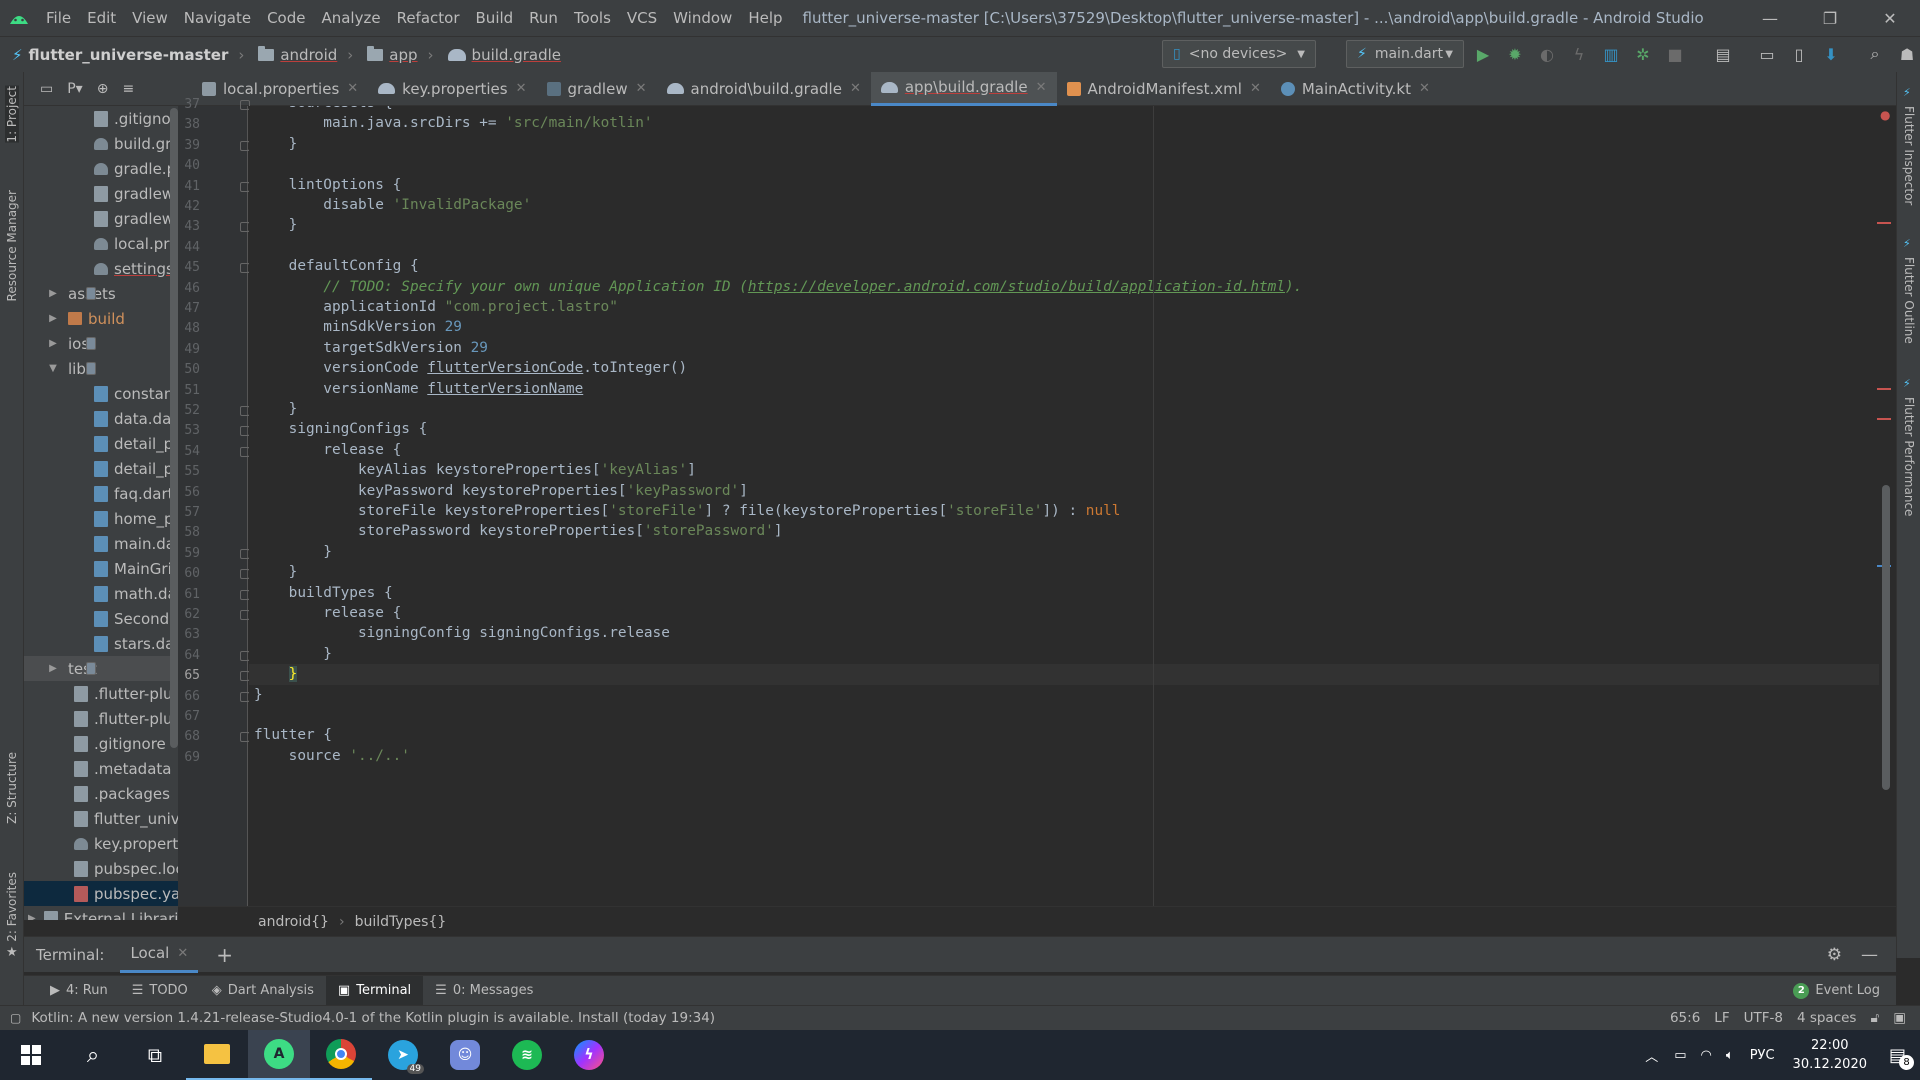  Describe the element at coordinates (495, 18) in the screenshot. I see `menu-item: Build` at that location.